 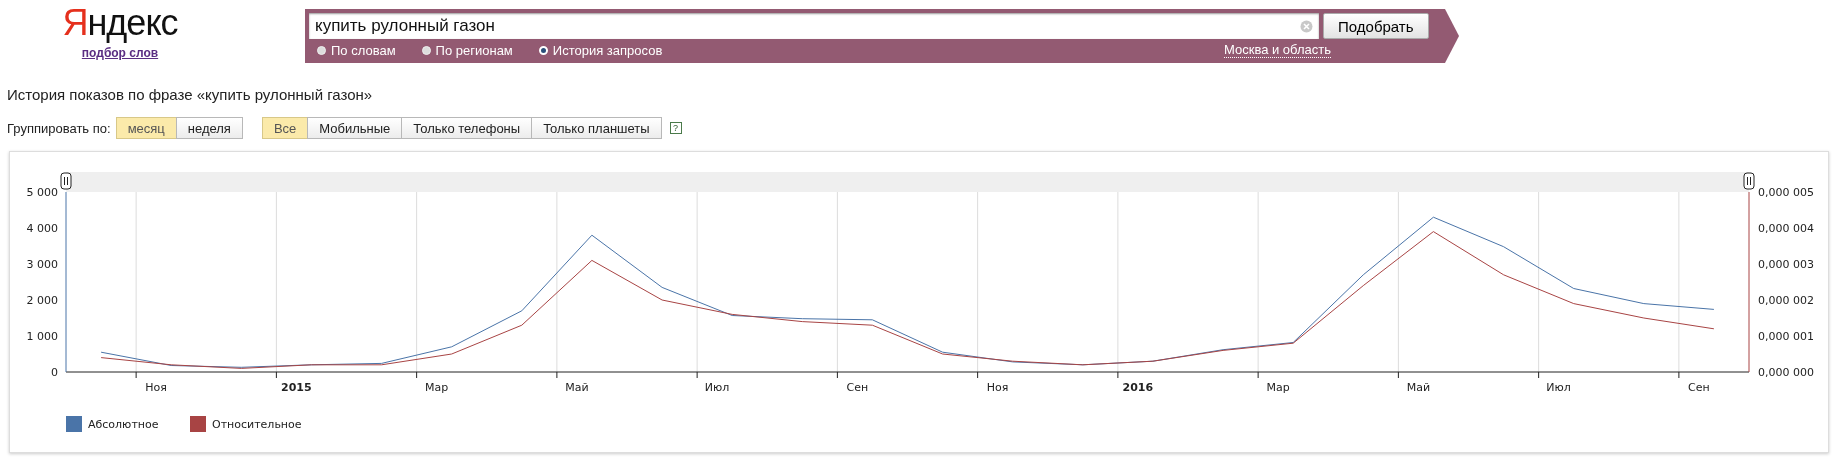 What do you see at coordinates (1138, 387) in the screenshot?
I see `x-tick-label: 2016` at bounding box center [1138, 387].